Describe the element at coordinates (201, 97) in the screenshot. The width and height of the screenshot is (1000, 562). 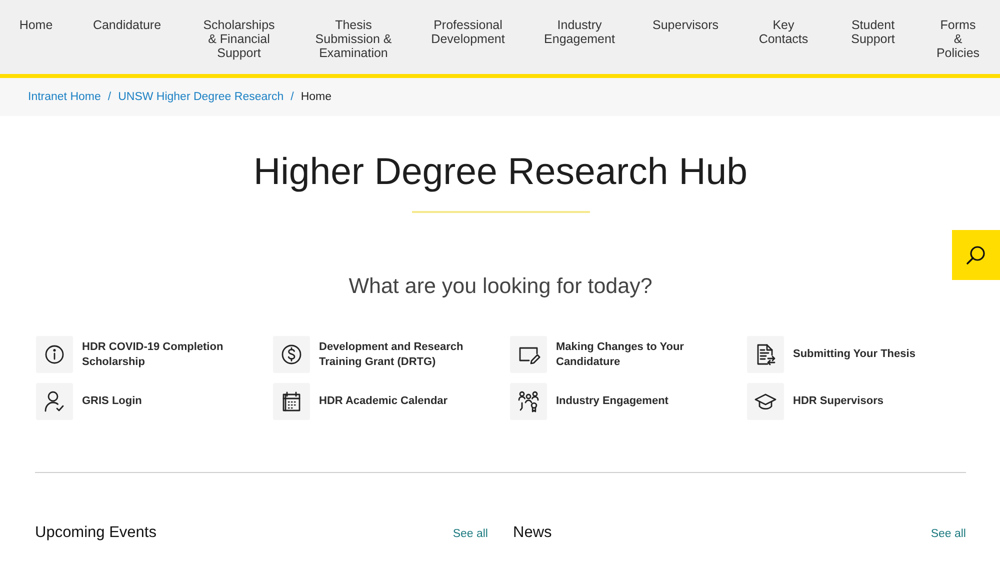
I see `breadcrumb-link: UNSW Higher Degree Research` at that location.